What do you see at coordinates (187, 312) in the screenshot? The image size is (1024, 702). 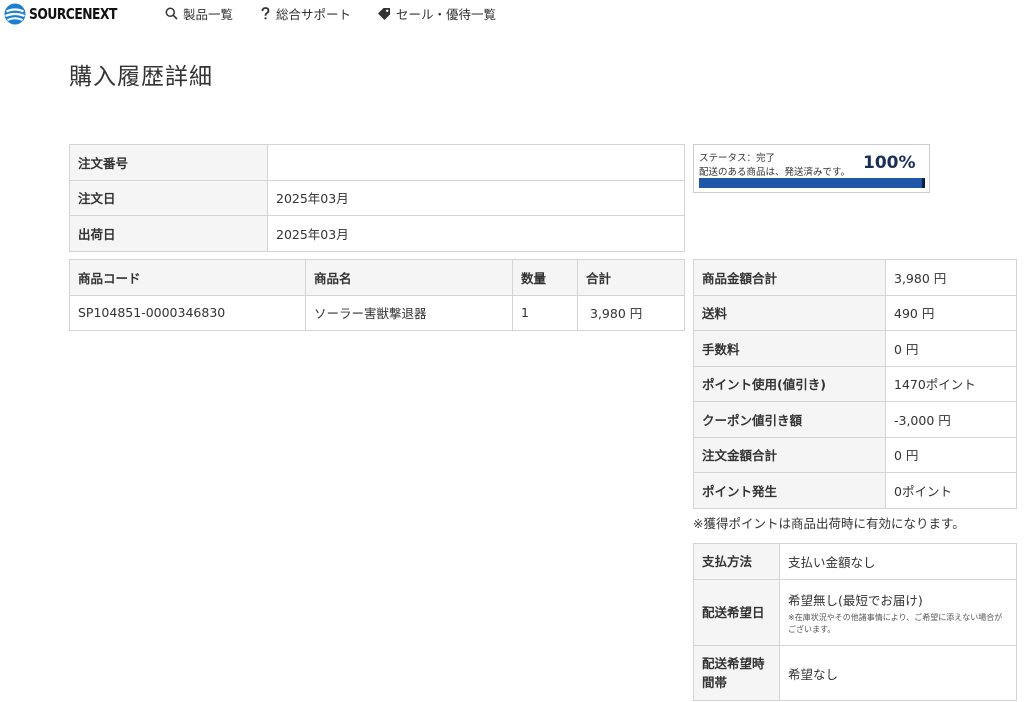 I see `item-code: SP104851-0000346830` at bounding box center [187, 312].